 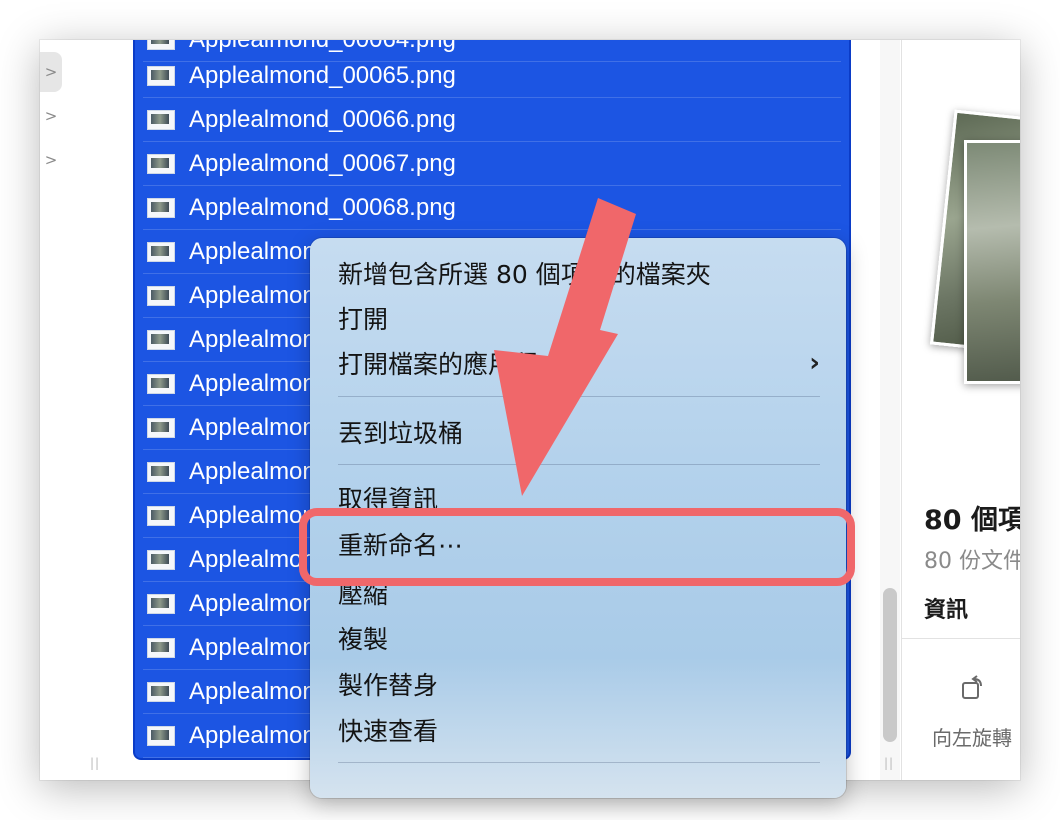 I want to click on preview-info-label: 資訊, so click(x=946, y=610).